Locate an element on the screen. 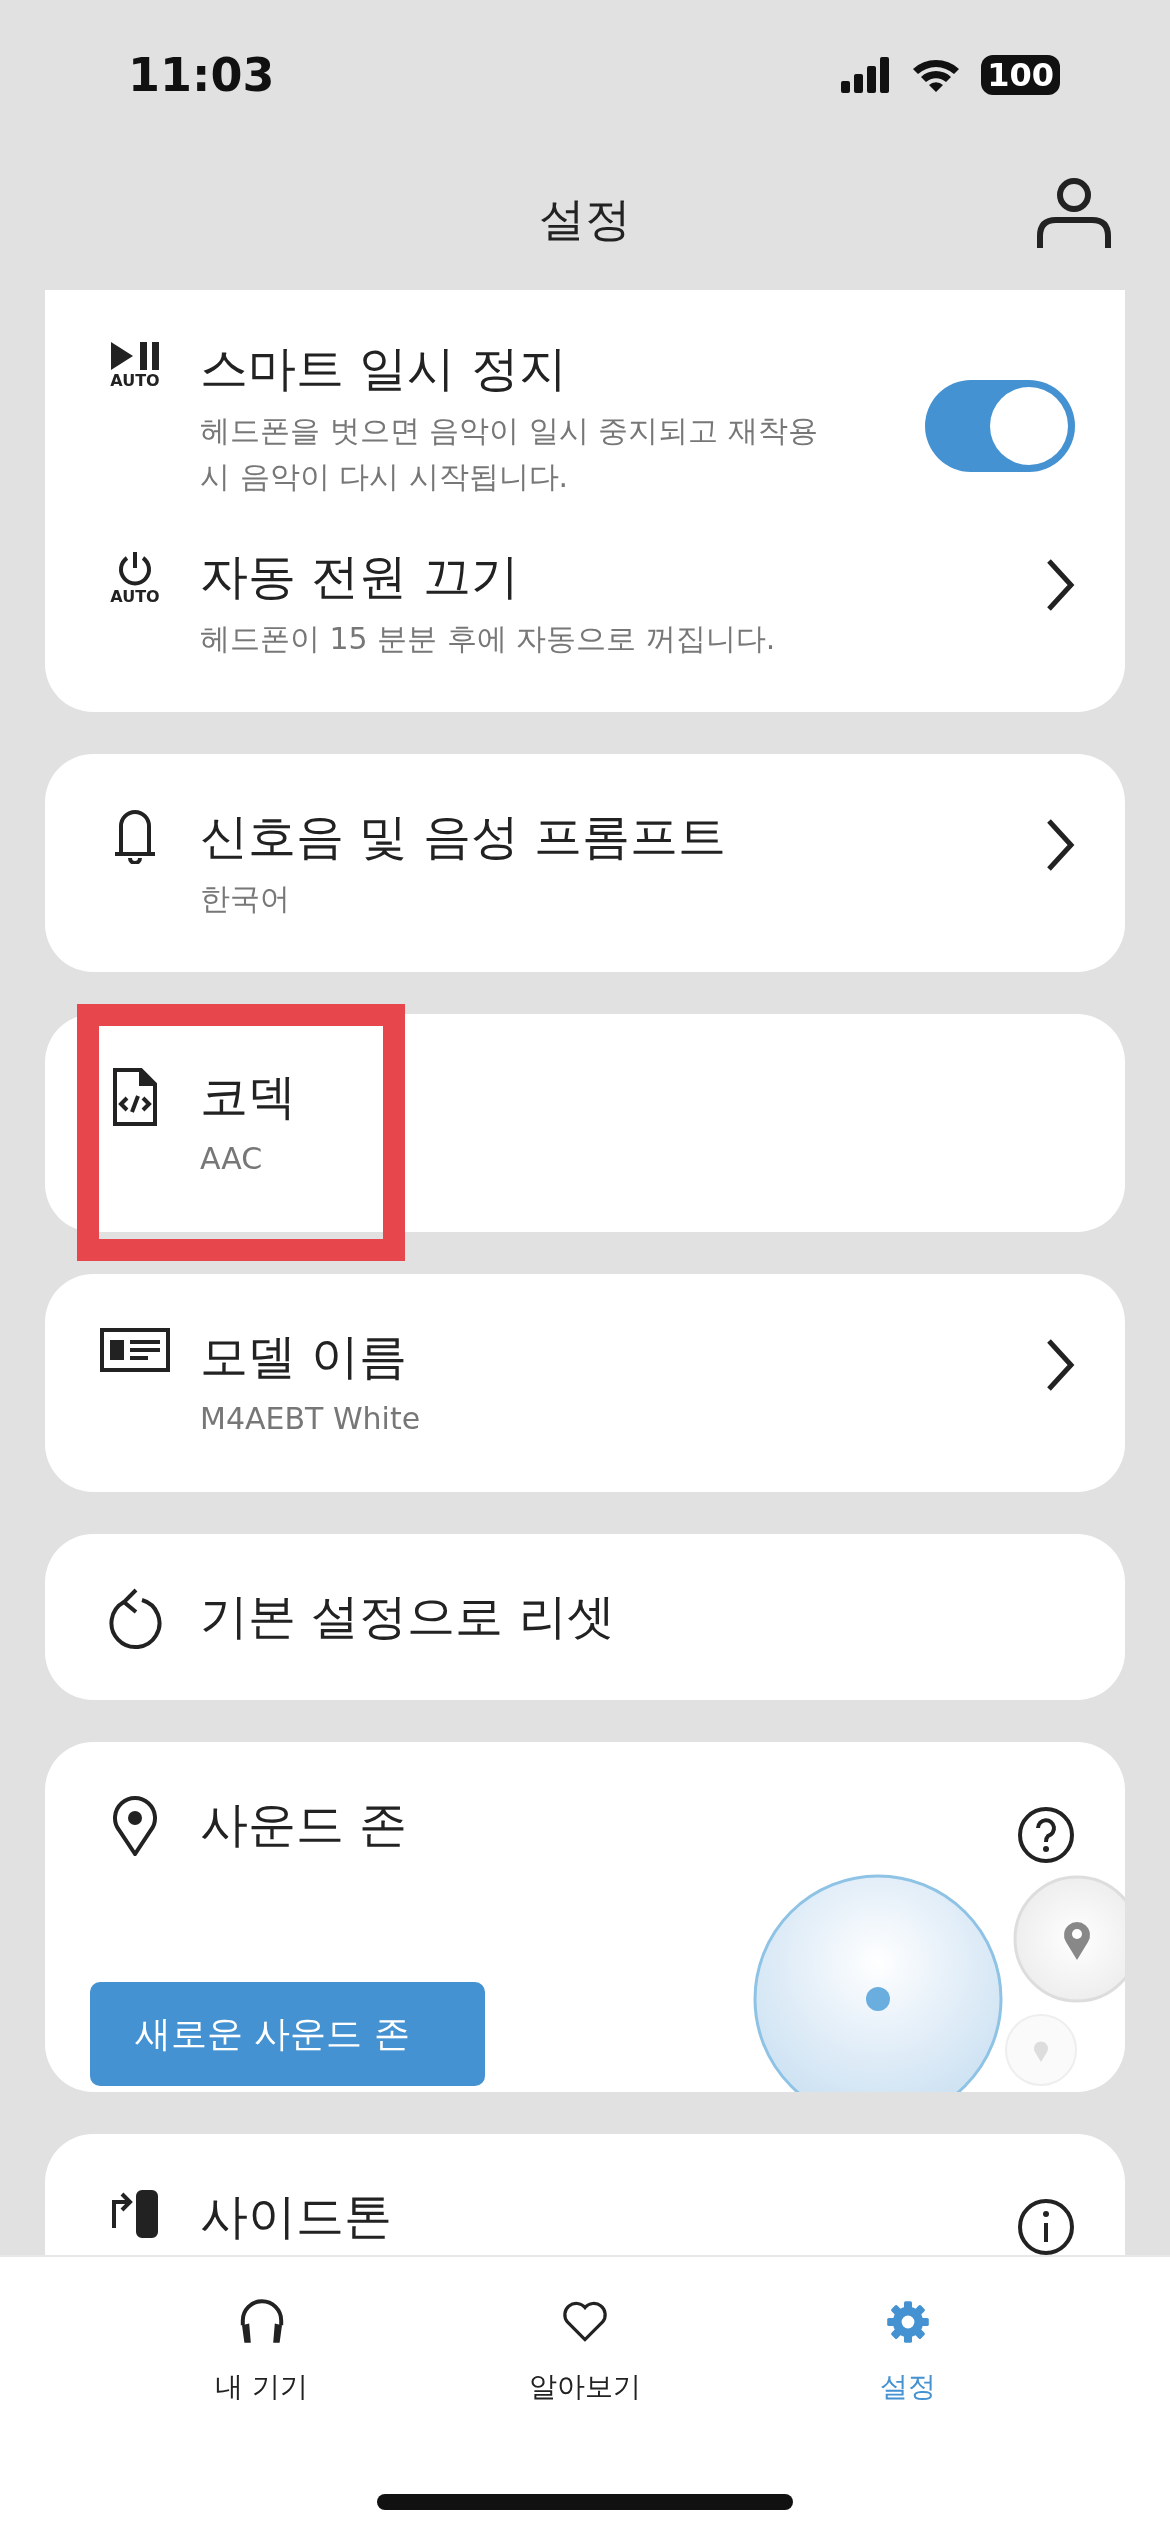 The image size is (1170, 2532). setting-description: M4AEBT White is located at coordinates (311, 1419).